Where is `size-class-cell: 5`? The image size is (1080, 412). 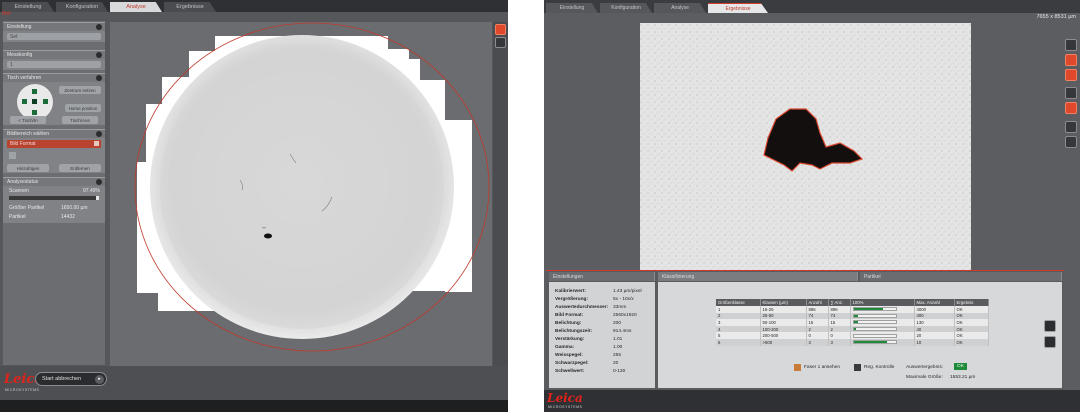
size-class-cell: 5 is located at coordinates (738, 335).